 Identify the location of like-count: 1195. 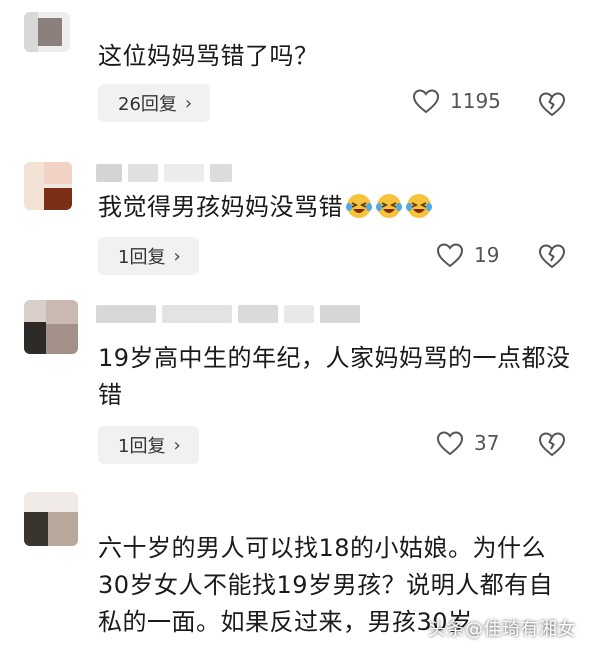
(475, 101).